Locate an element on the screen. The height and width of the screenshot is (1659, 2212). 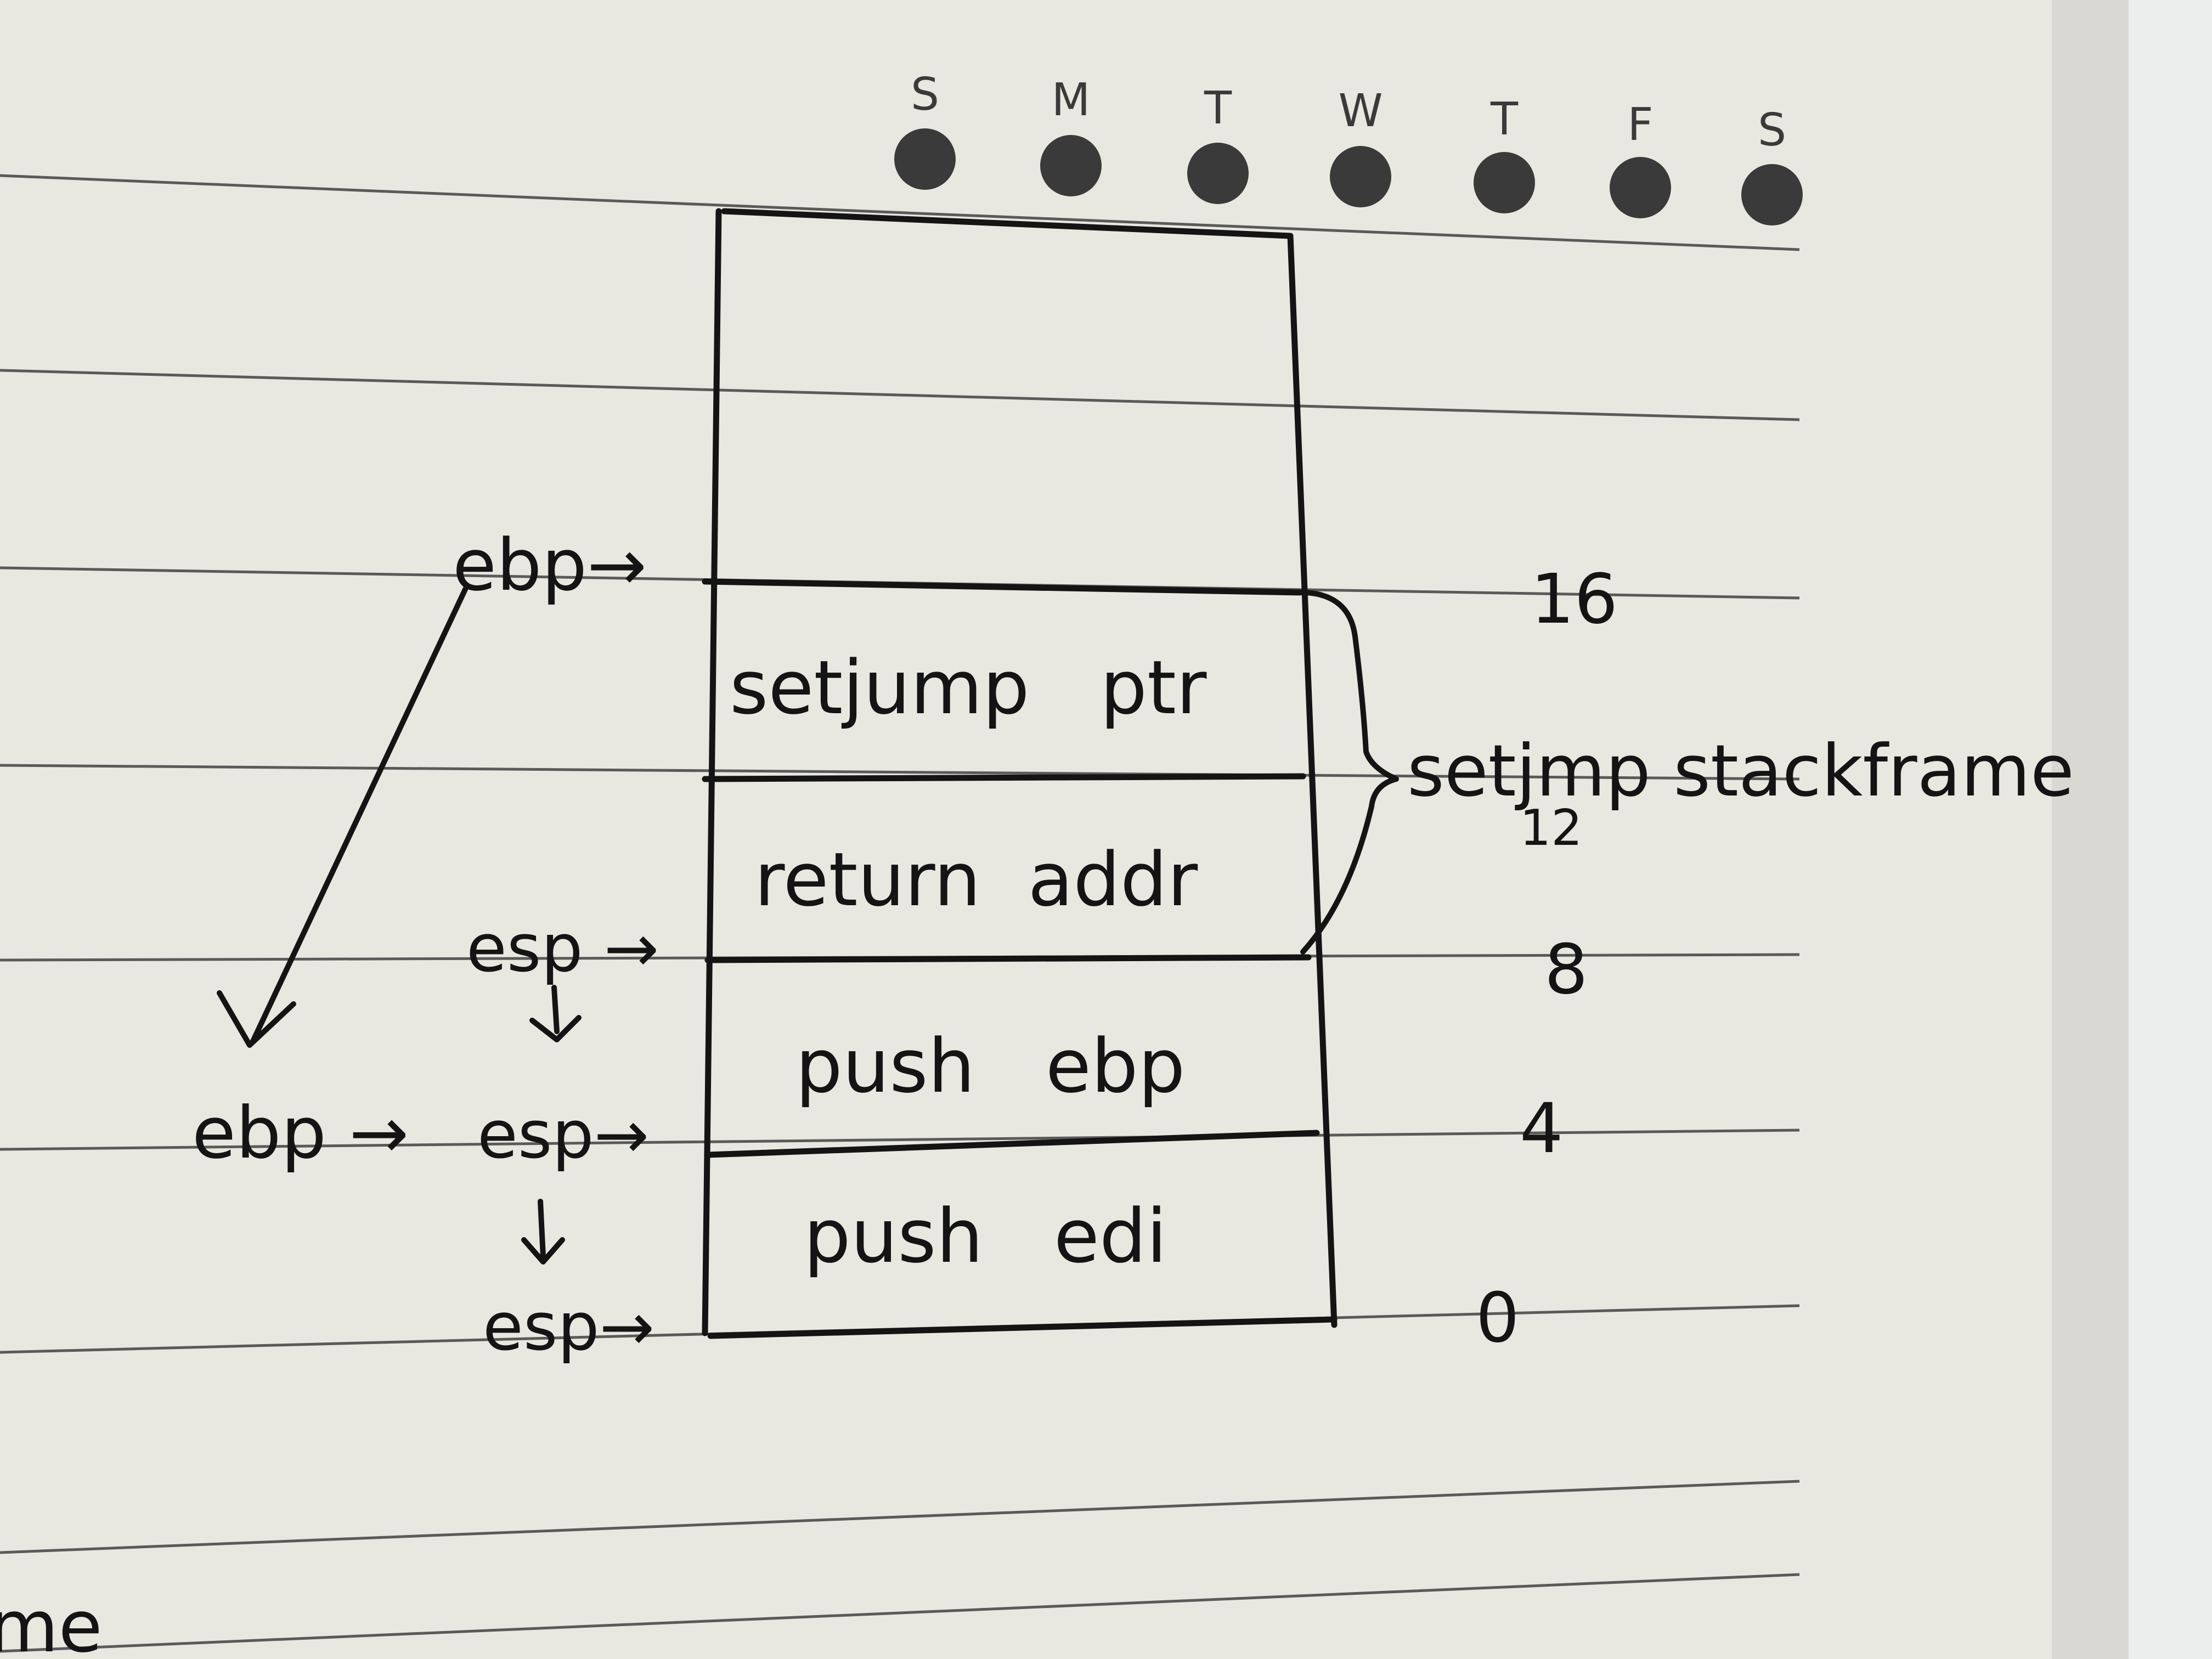
esp-low-pointer: esp→ is located at coordinates (563, 1135).